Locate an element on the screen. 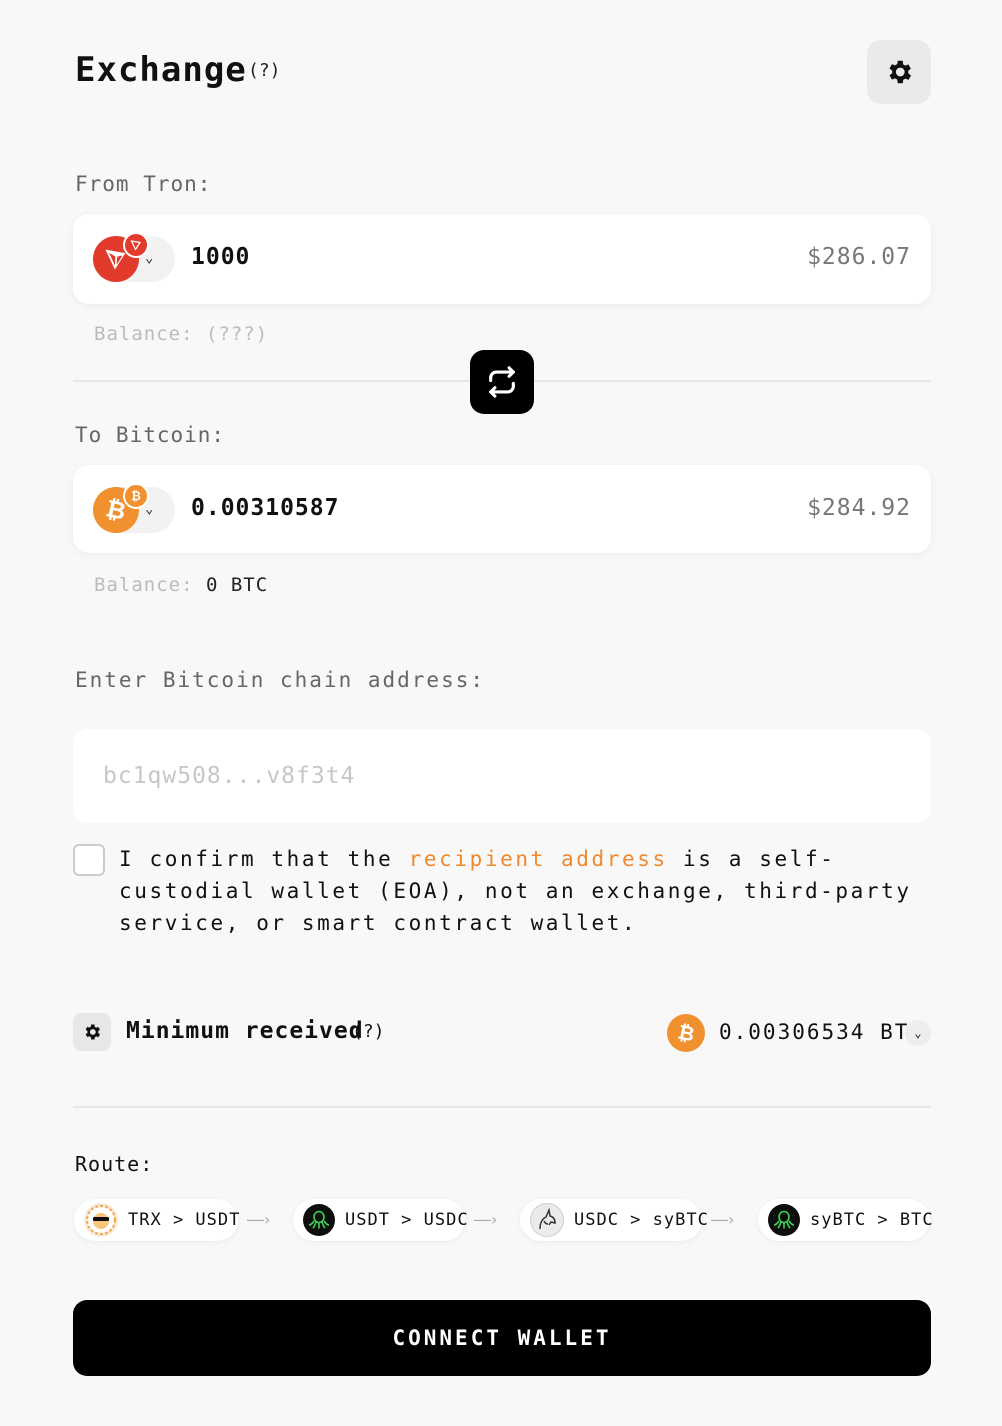  settings-button is located at coordinates (899, 72).